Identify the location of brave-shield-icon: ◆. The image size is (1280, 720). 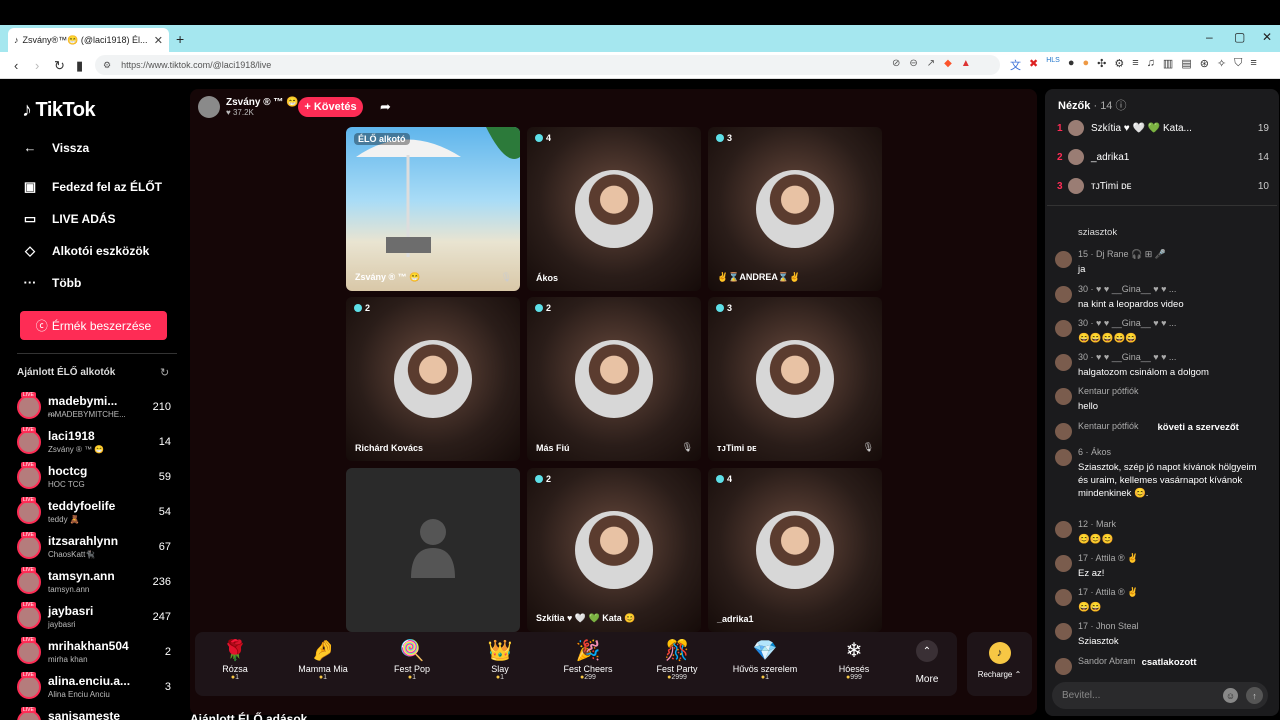
(948, 63).